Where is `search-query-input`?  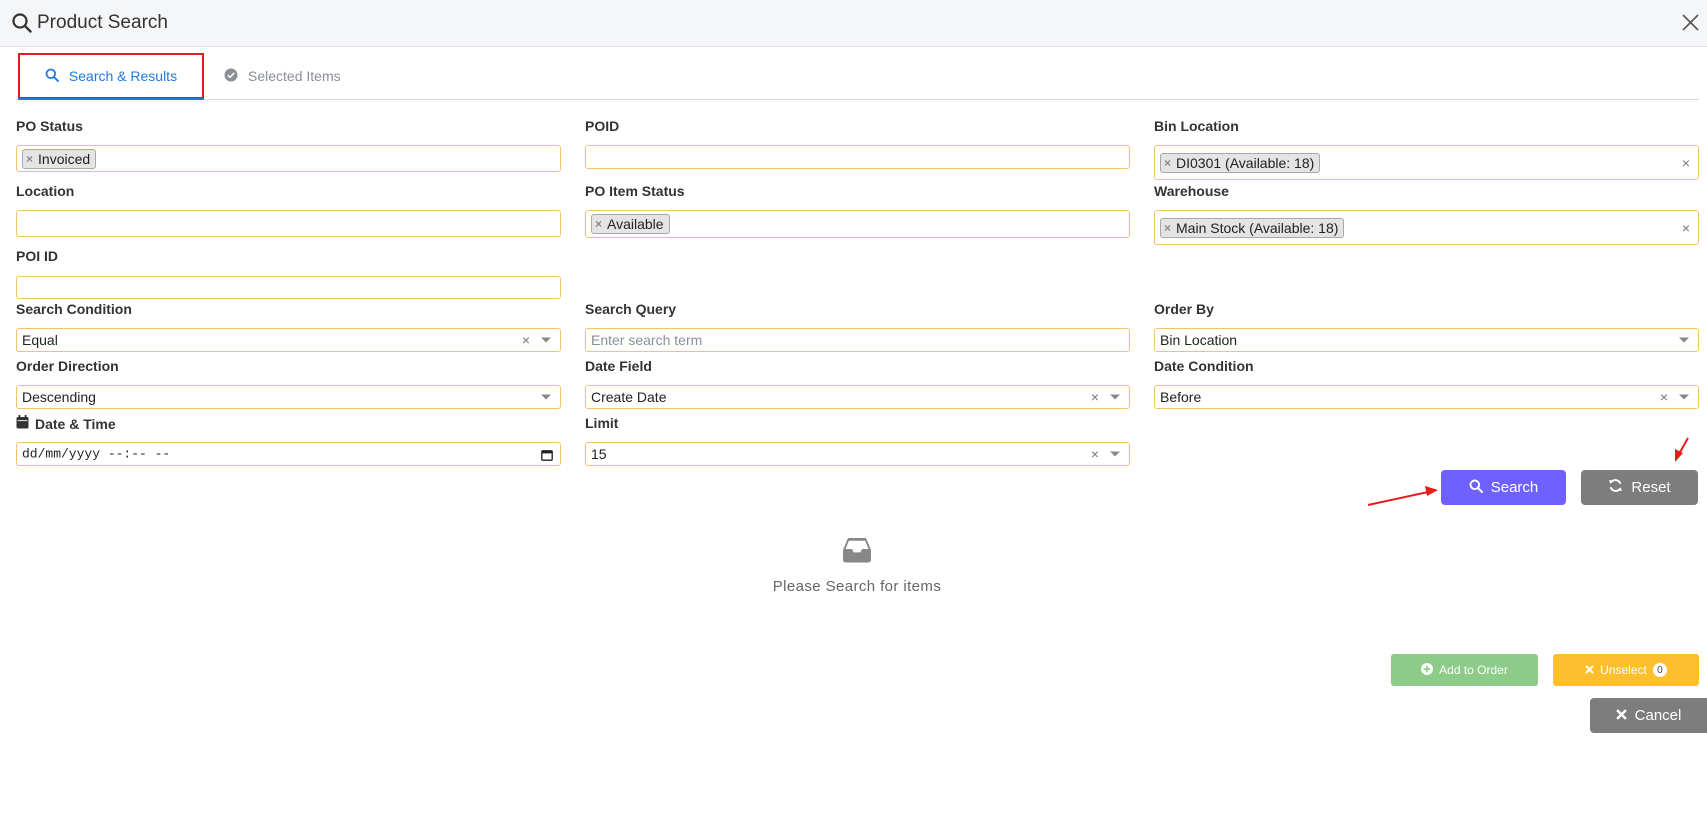 search-query-input is located at coordinates (857, 340).